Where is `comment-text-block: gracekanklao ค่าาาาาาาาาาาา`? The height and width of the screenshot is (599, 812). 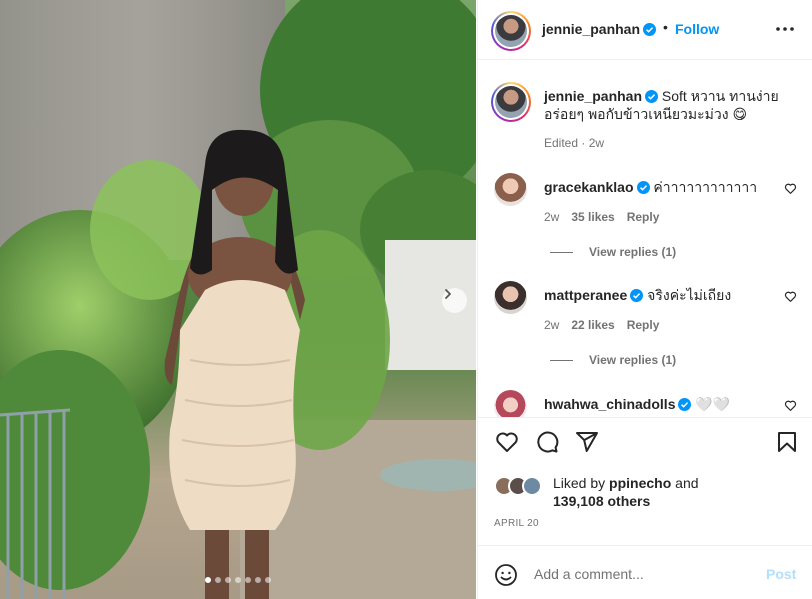 comment-text-block: gracekanklao ค่าาาาาาาาาาาา is located at coordinates (661, 187).